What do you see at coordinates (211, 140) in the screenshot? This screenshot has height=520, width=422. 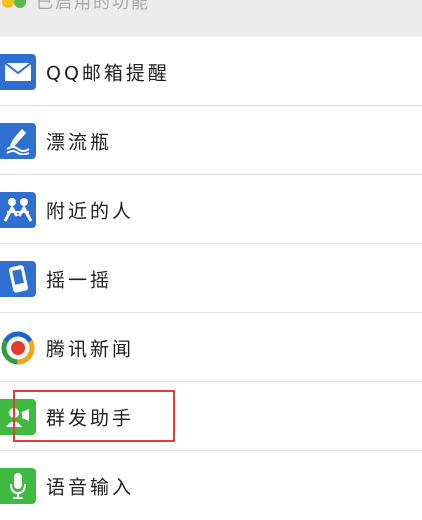 I see `feature-row-drift-bottle: 漂流瓶` at bounding box center [211, 140].